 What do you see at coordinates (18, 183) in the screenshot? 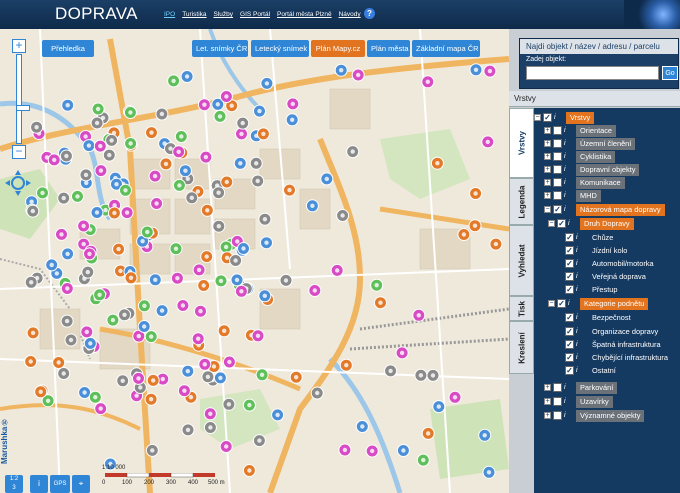
I see `pan-control-icon` at bounding box center [18, 183].